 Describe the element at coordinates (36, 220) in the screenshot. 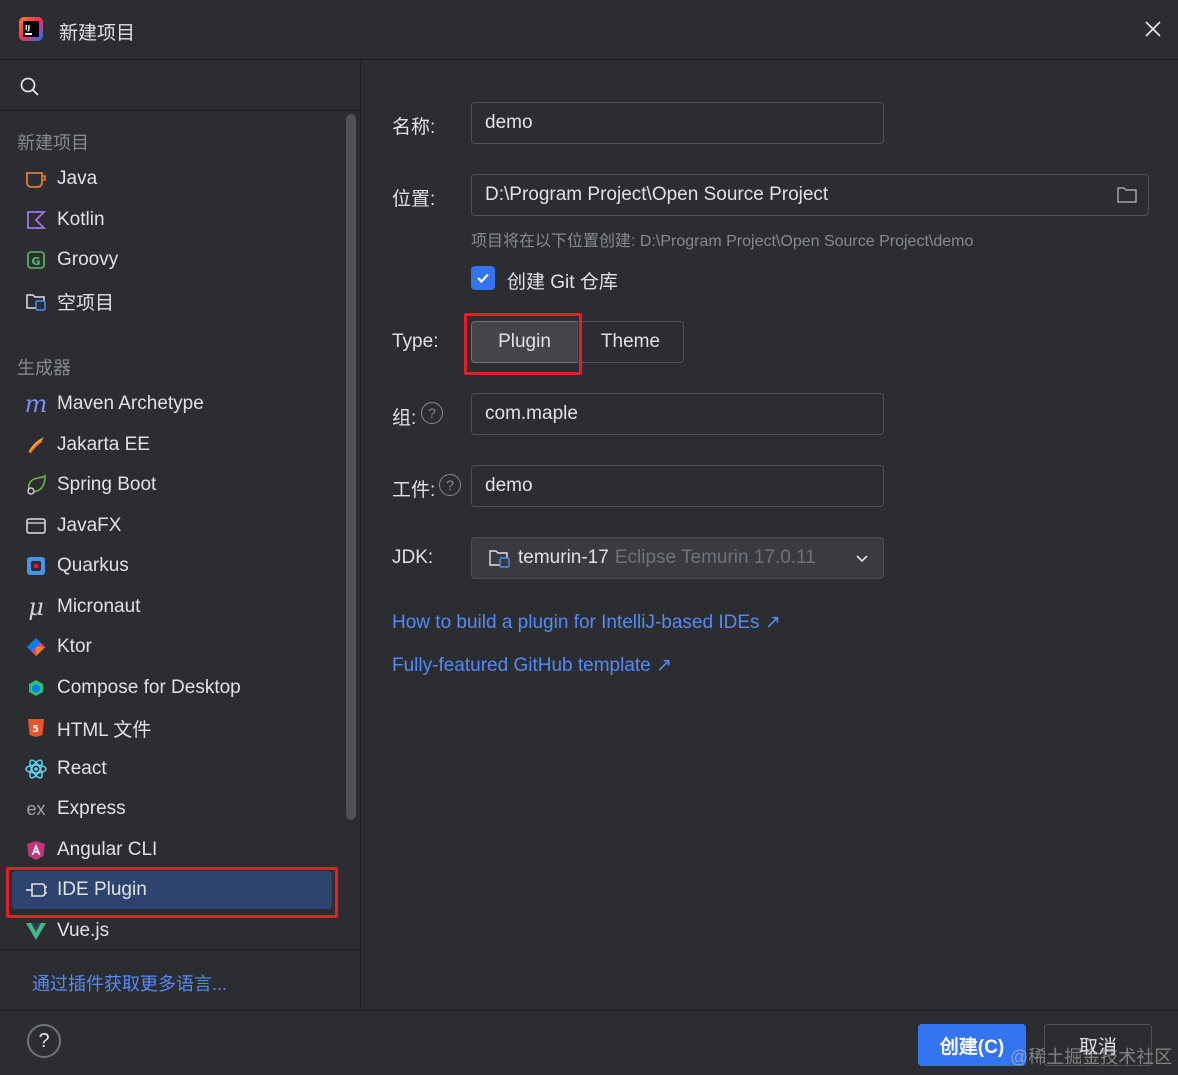

I see `kotlin-icon` at that location.